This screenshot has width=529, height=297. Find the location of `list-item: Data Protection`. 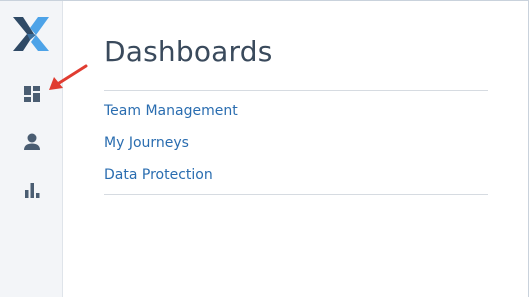

list-item: Data Protection is located at coordinates (171, 179).